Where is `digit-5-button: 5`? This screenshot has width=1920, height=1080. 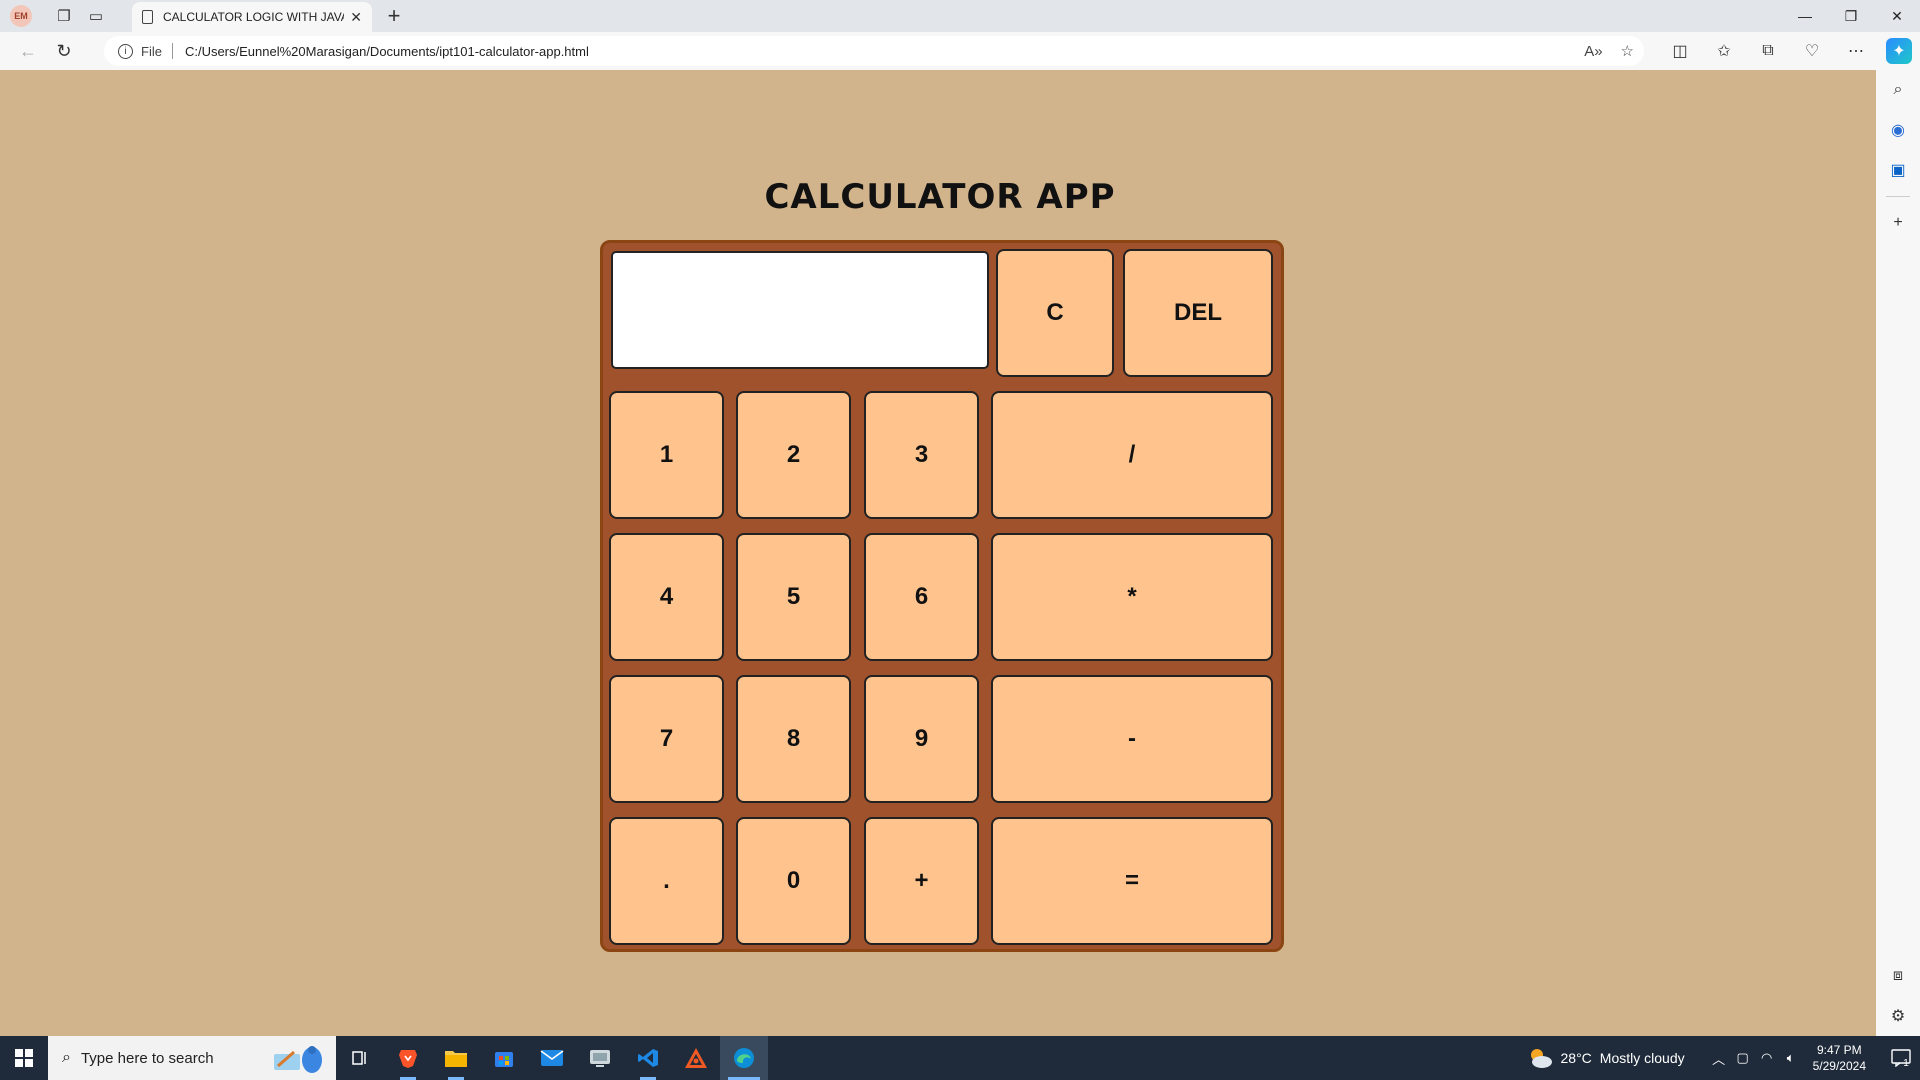
digit-5-button: 5 is located at coordinates (793, 597).